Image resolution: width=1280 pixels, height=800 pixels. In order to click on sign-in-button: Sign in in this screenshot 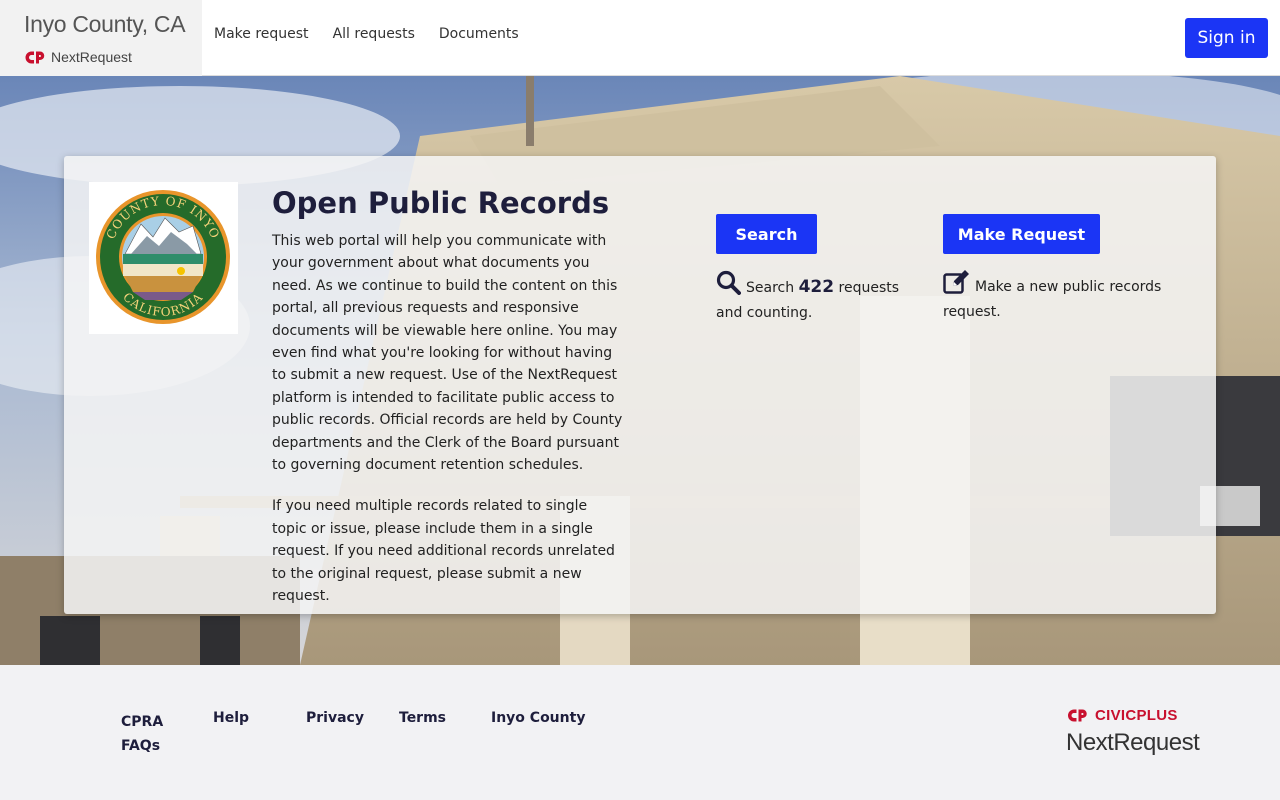, I will do `click(1226, 38)`.